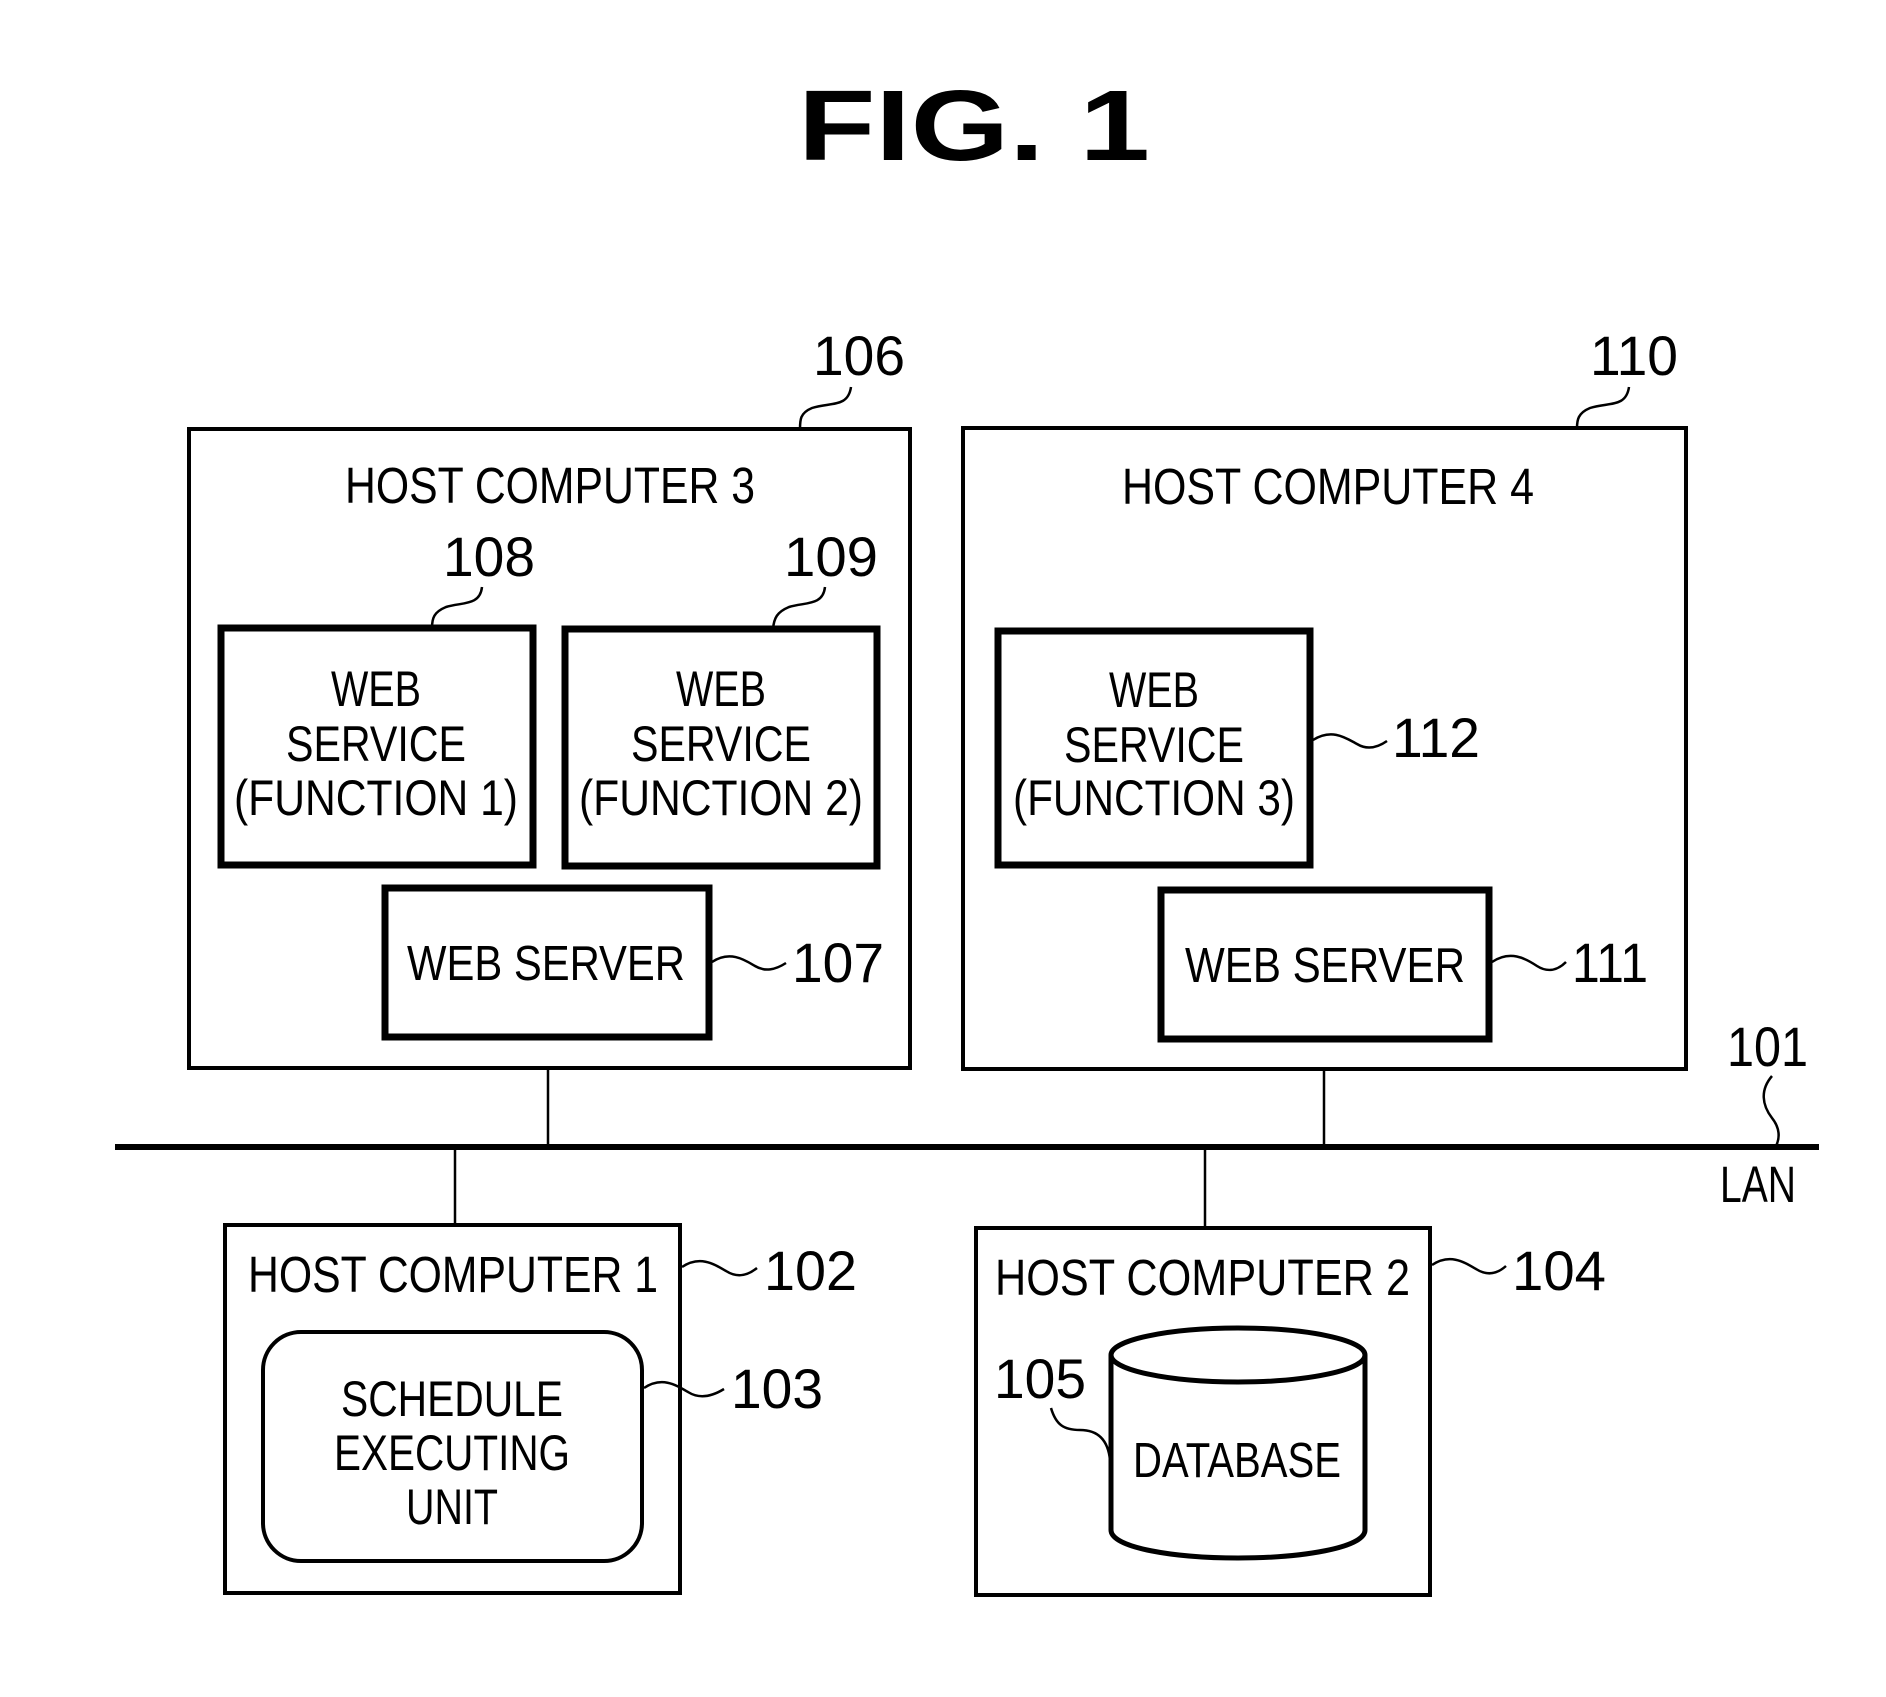 Image resolution: width=1886 pixels, height=1697 pixels. Describe the element at coordinates (1767, 1046) in the screenshot. I see `ref-101: 101` at that location.